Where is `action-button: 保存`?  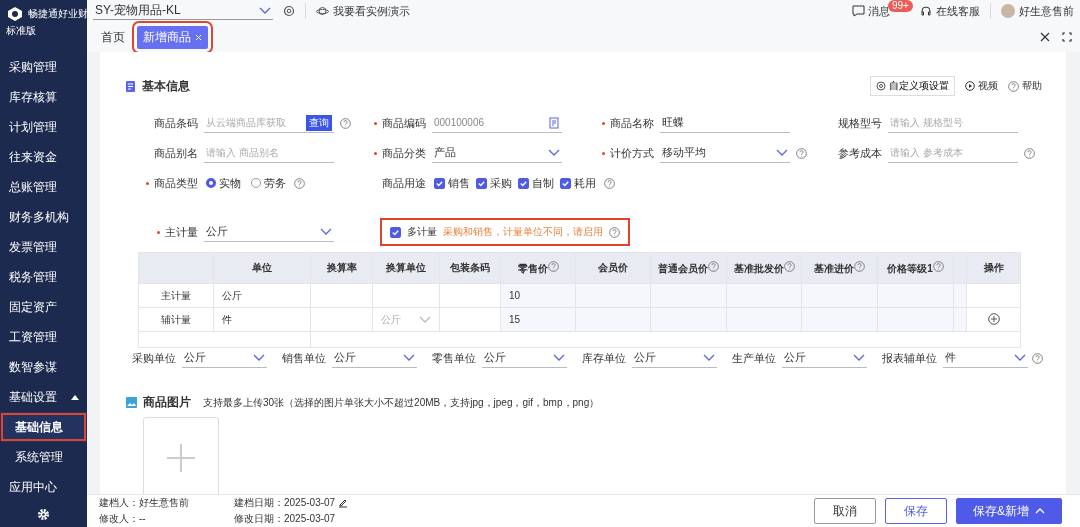 action-button: 保存 is located at coordinates (916, 511).